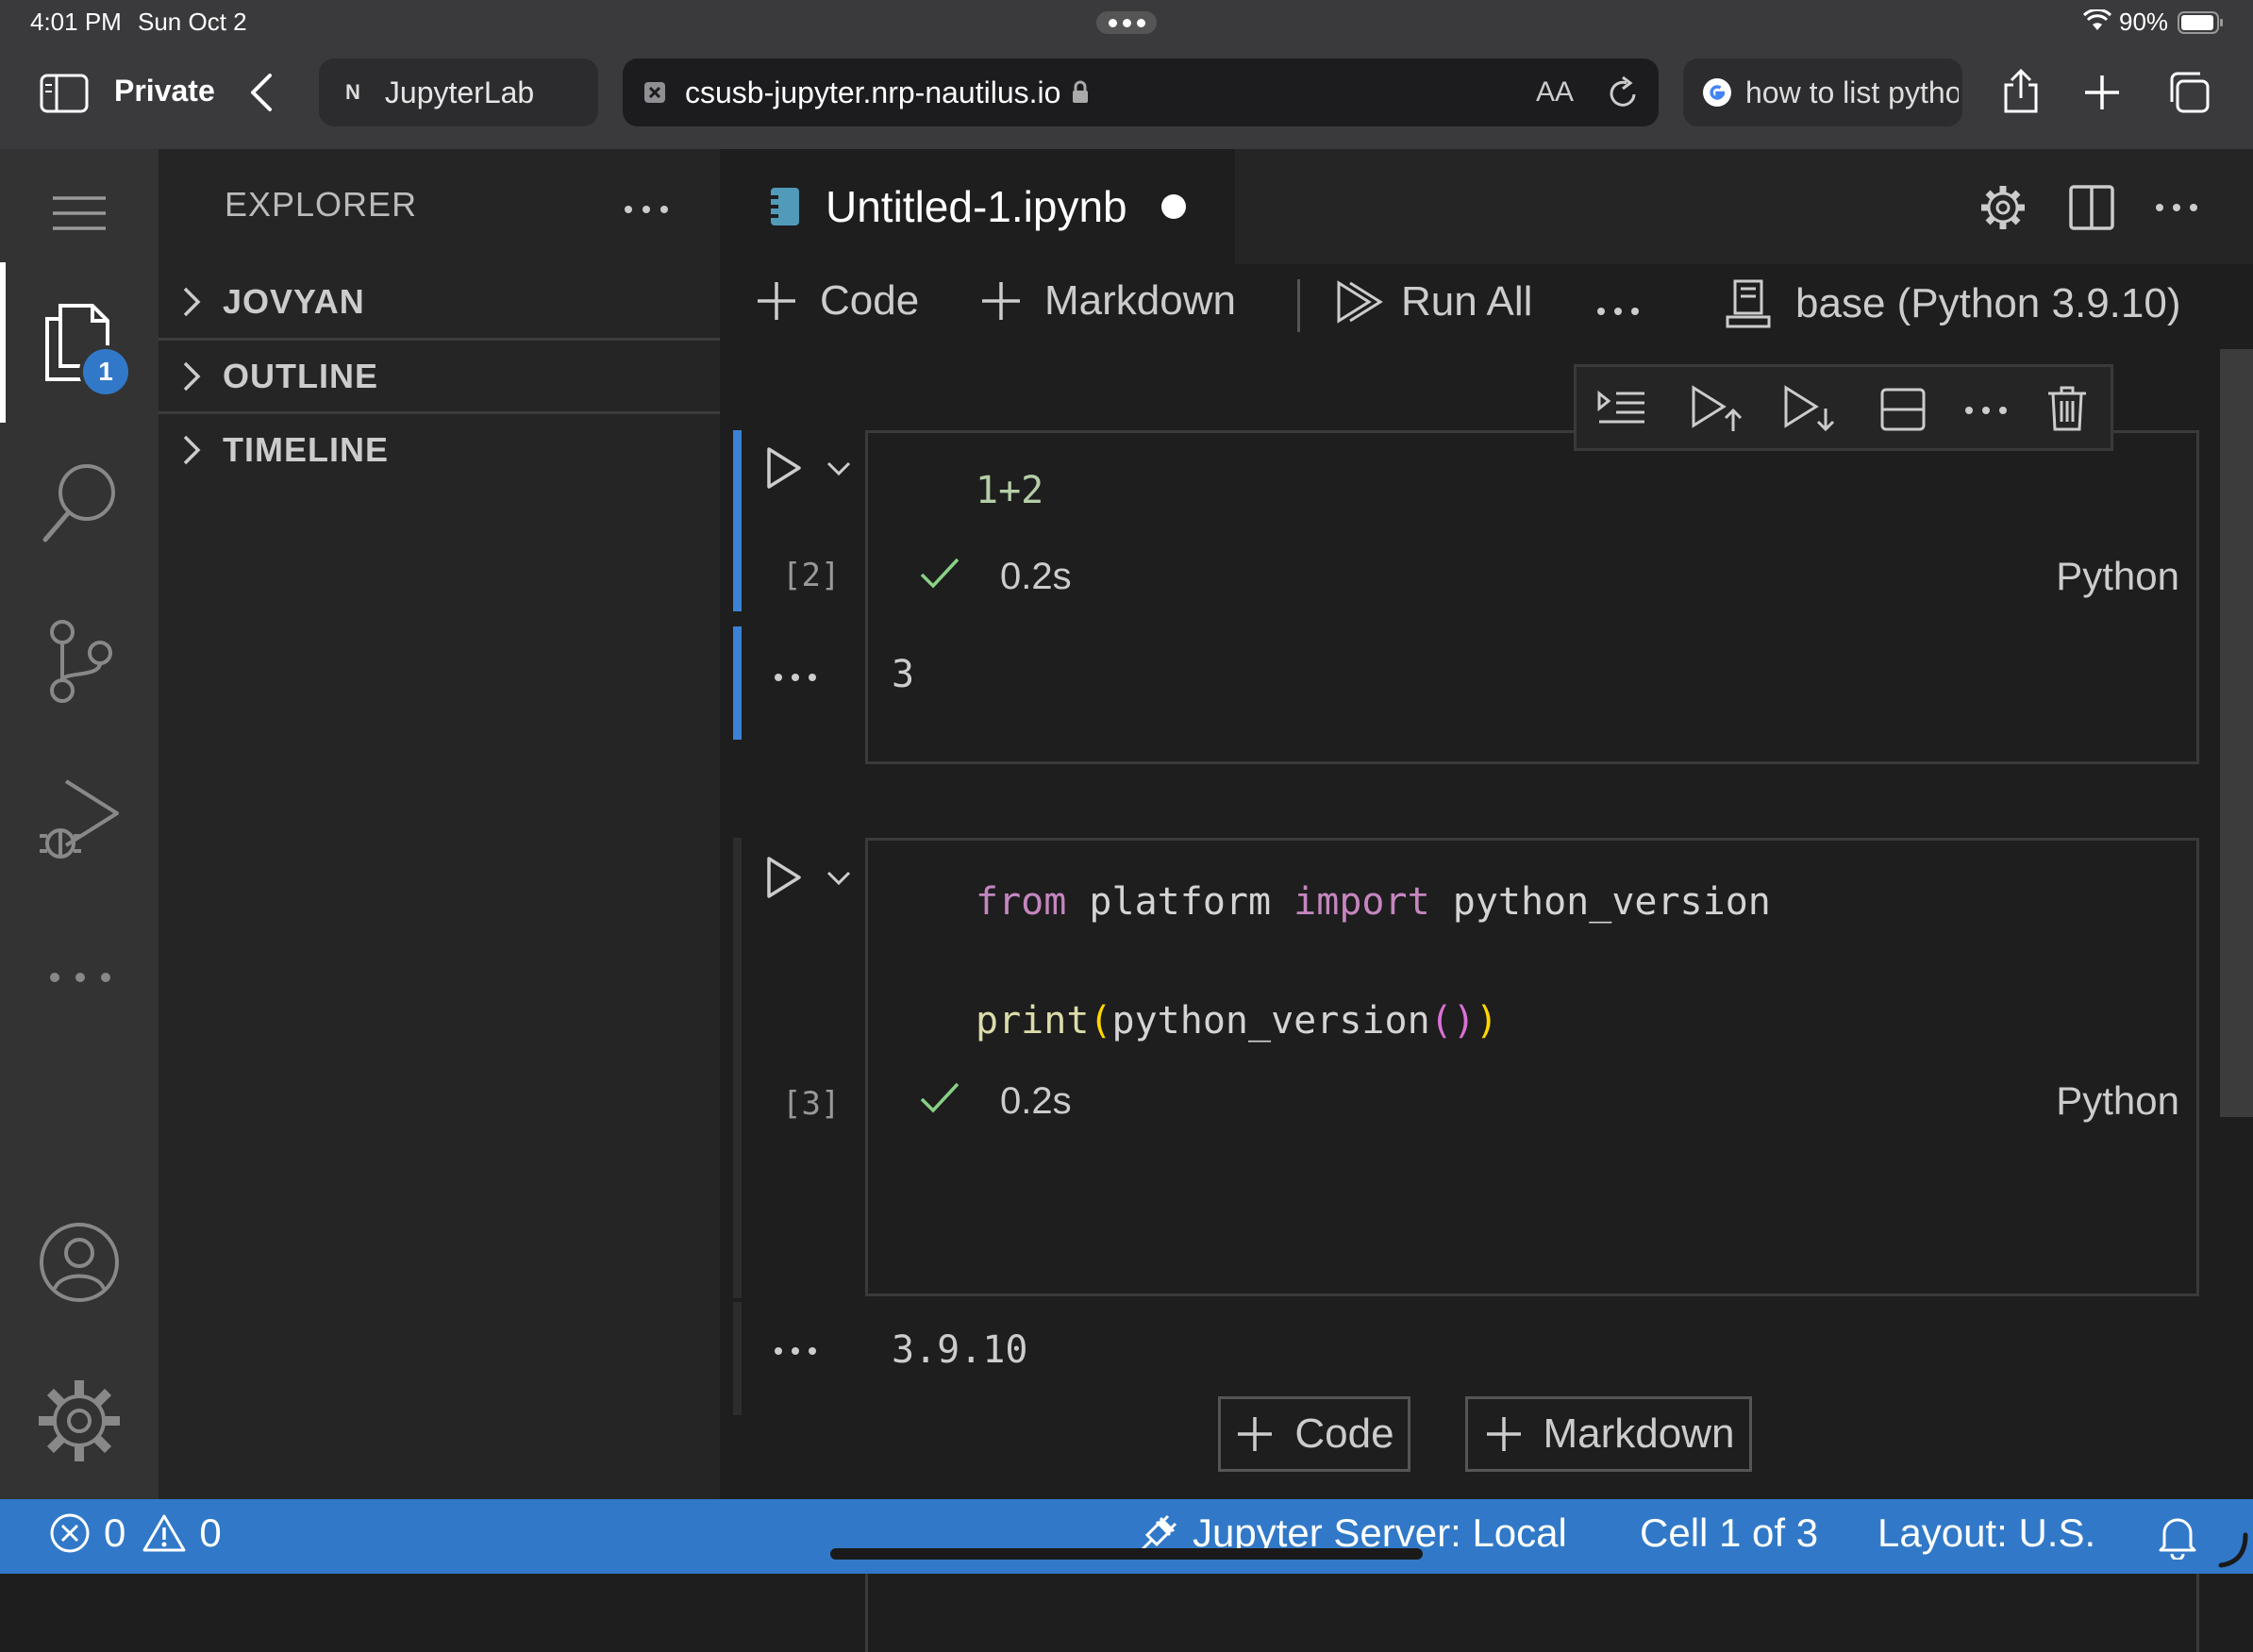 The width and height of the screenshot is (2253, 1652). I want to click on text-size-button: AA, so click(1555, 92).